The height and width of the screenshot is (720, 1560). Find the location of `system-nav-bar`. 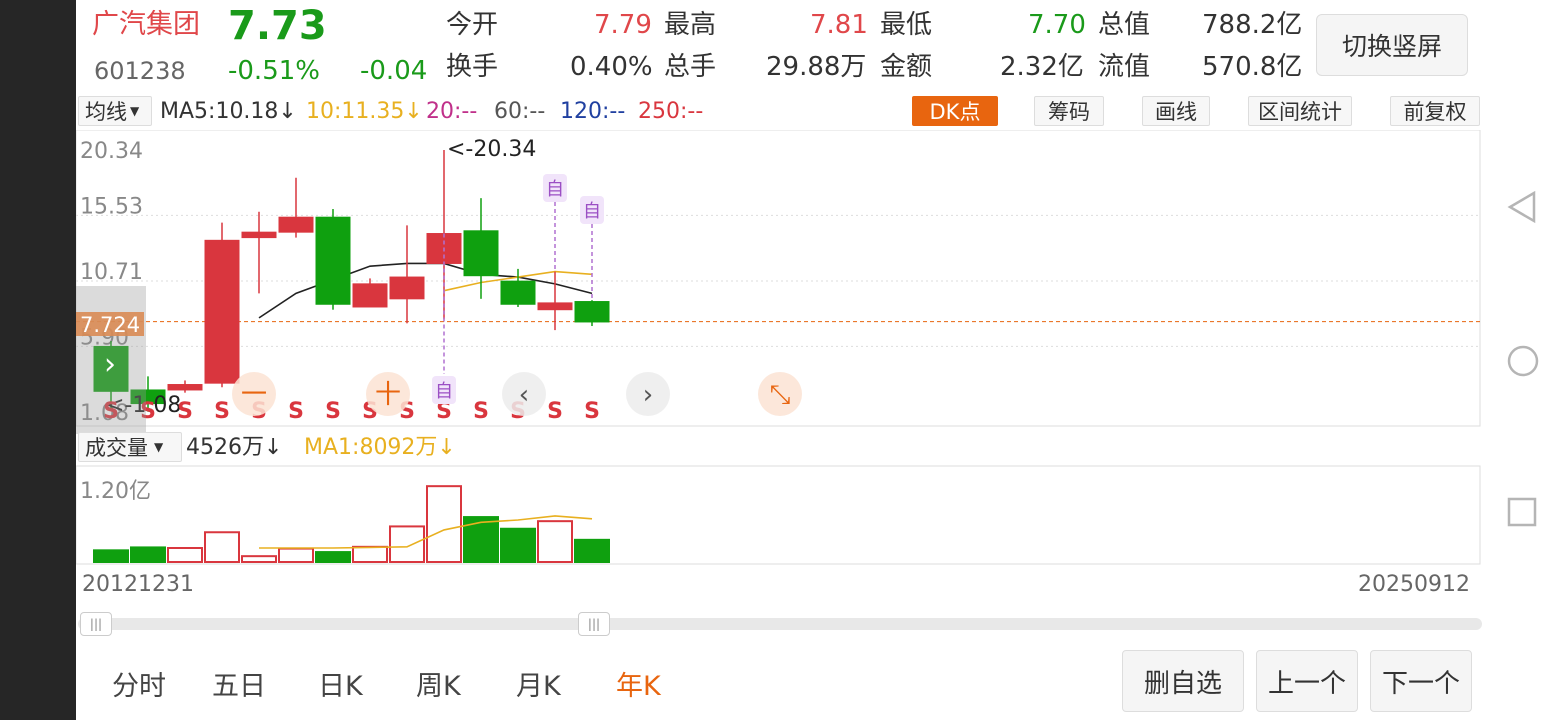

system-nav-bar is located at coordinates (1521, 360).